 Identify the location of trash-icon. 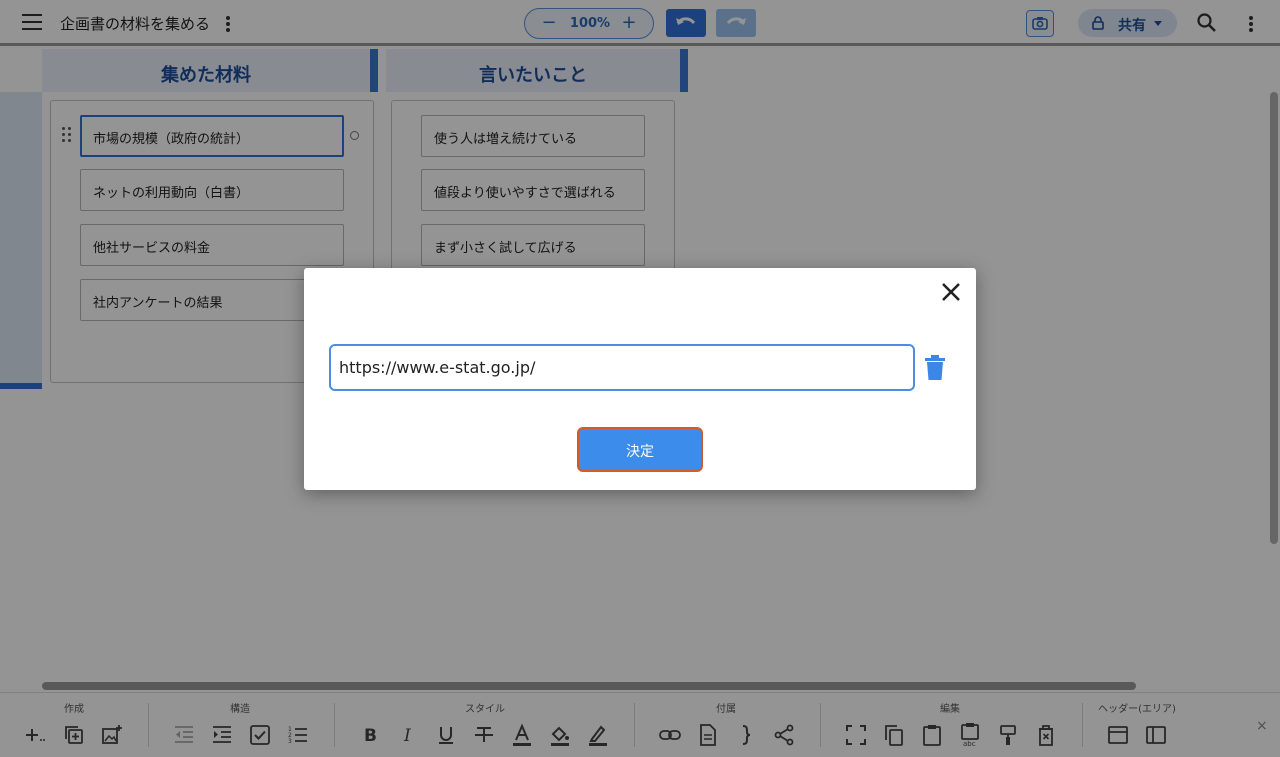
(935, 368).